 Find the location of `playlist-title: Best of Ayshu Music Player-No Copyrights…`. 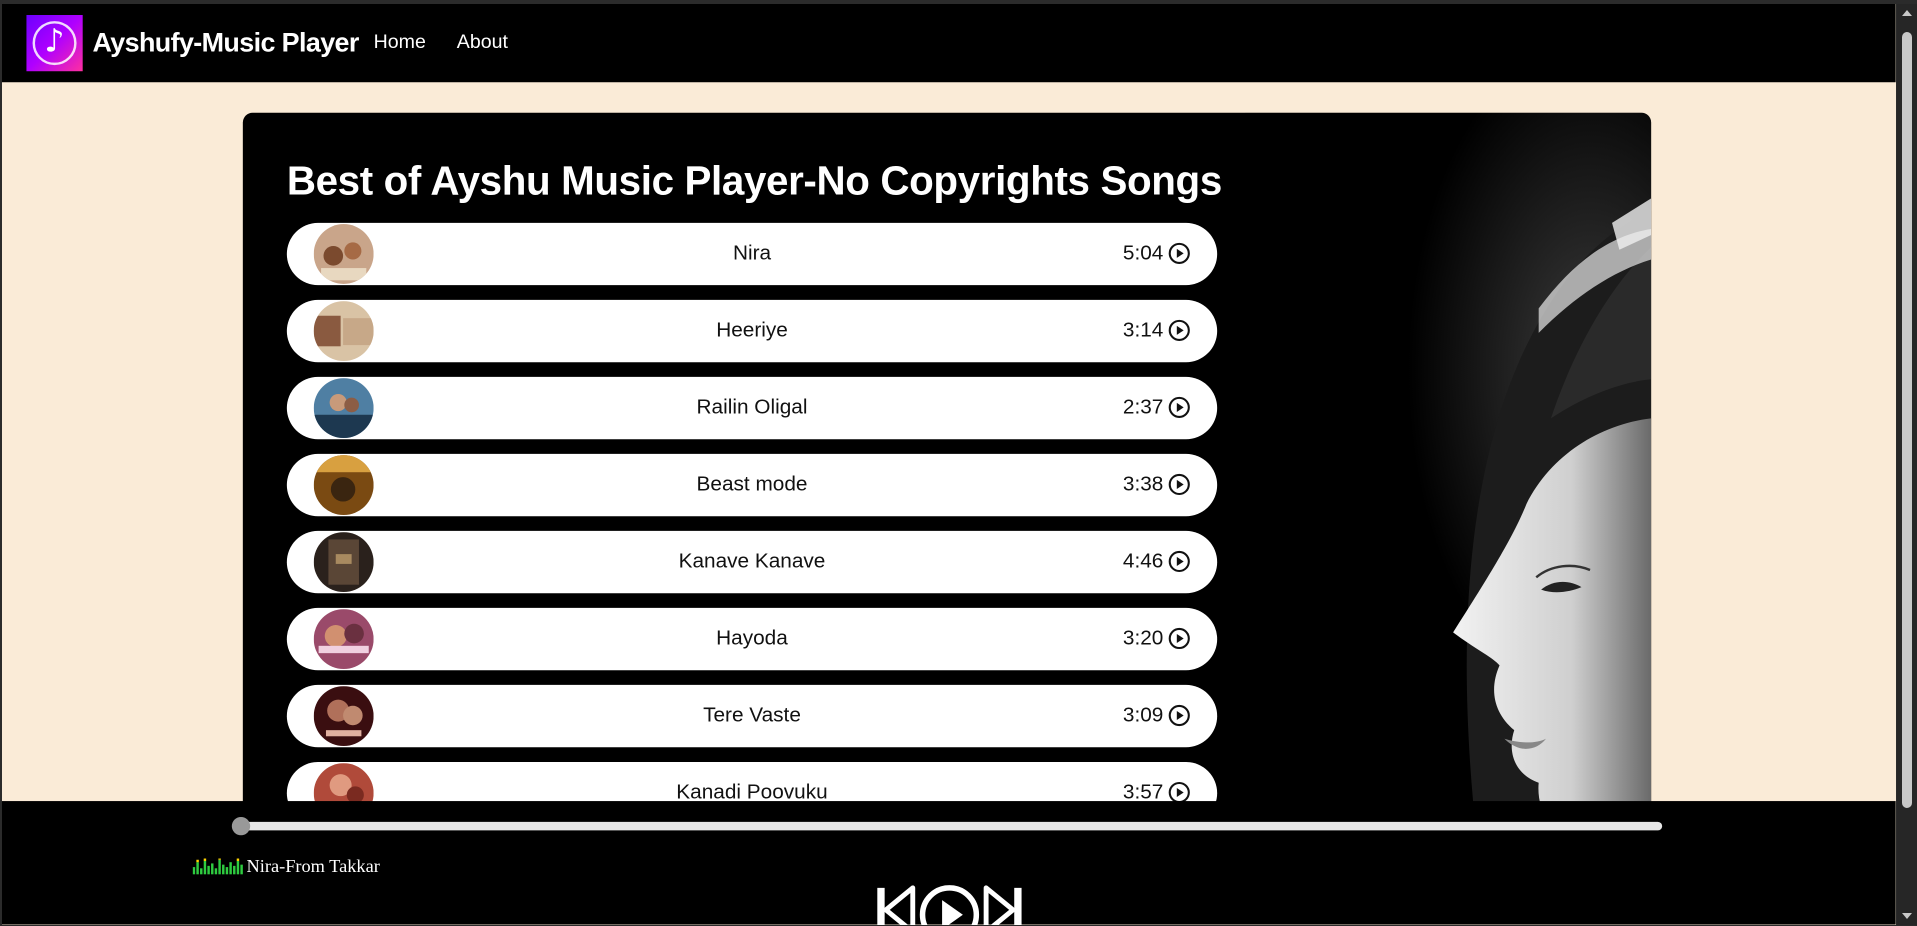

playlist-title: Best of Ayshu Music Player-No Copyrights… is located at coordinates (754, 181).